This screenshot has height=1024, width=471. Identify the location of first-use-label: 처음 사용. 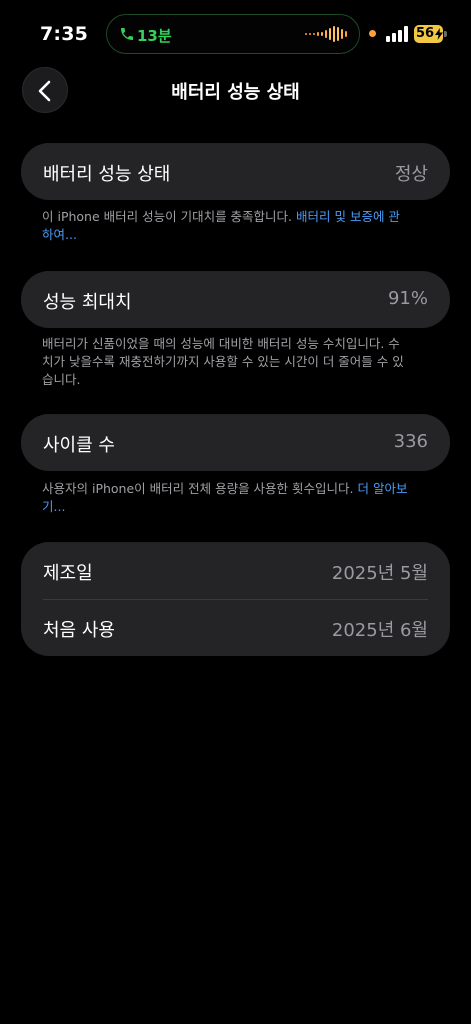
(79, 630).